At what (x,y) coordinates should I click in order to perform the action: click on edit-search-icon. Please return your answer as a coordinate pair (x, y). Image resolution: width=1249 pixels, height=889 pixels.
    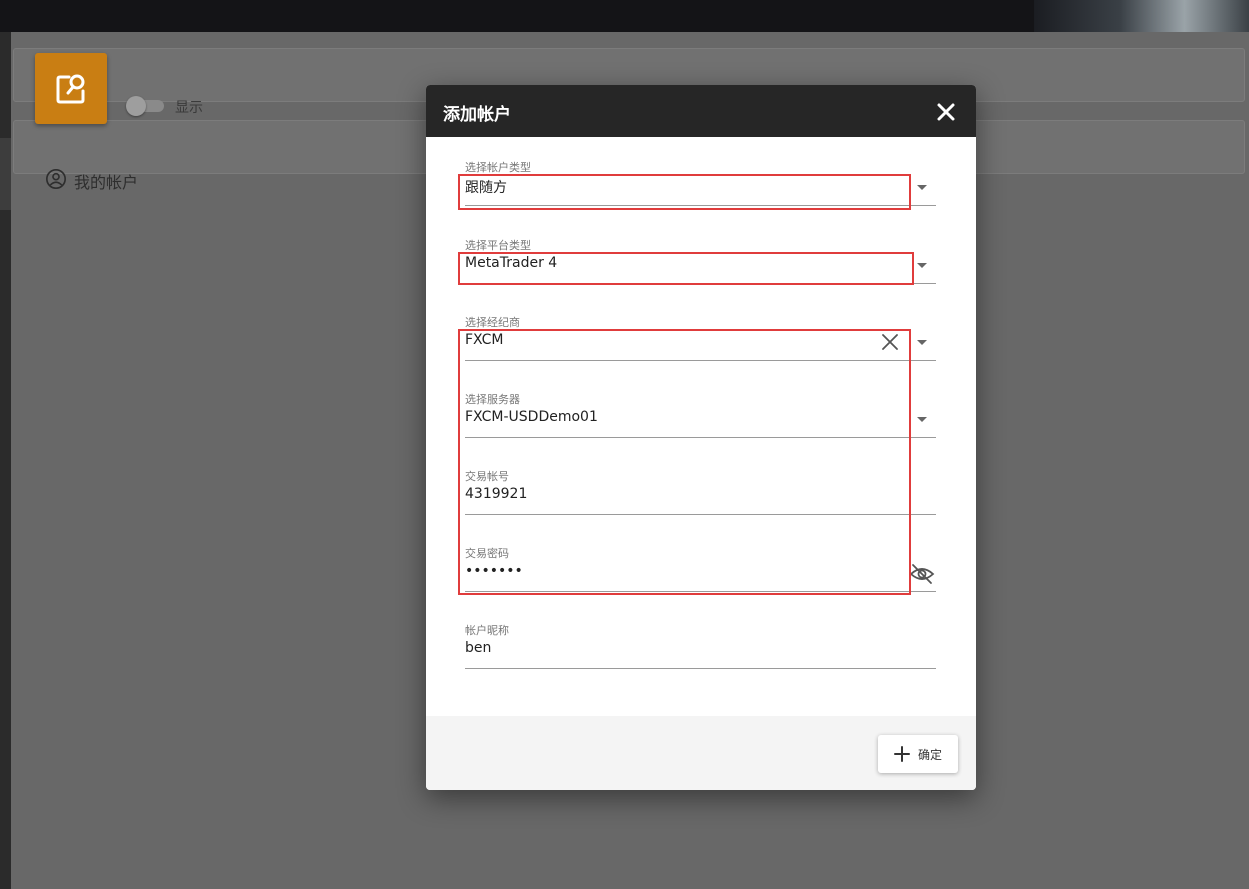
    Looking at the image, I should click on (70, 88).